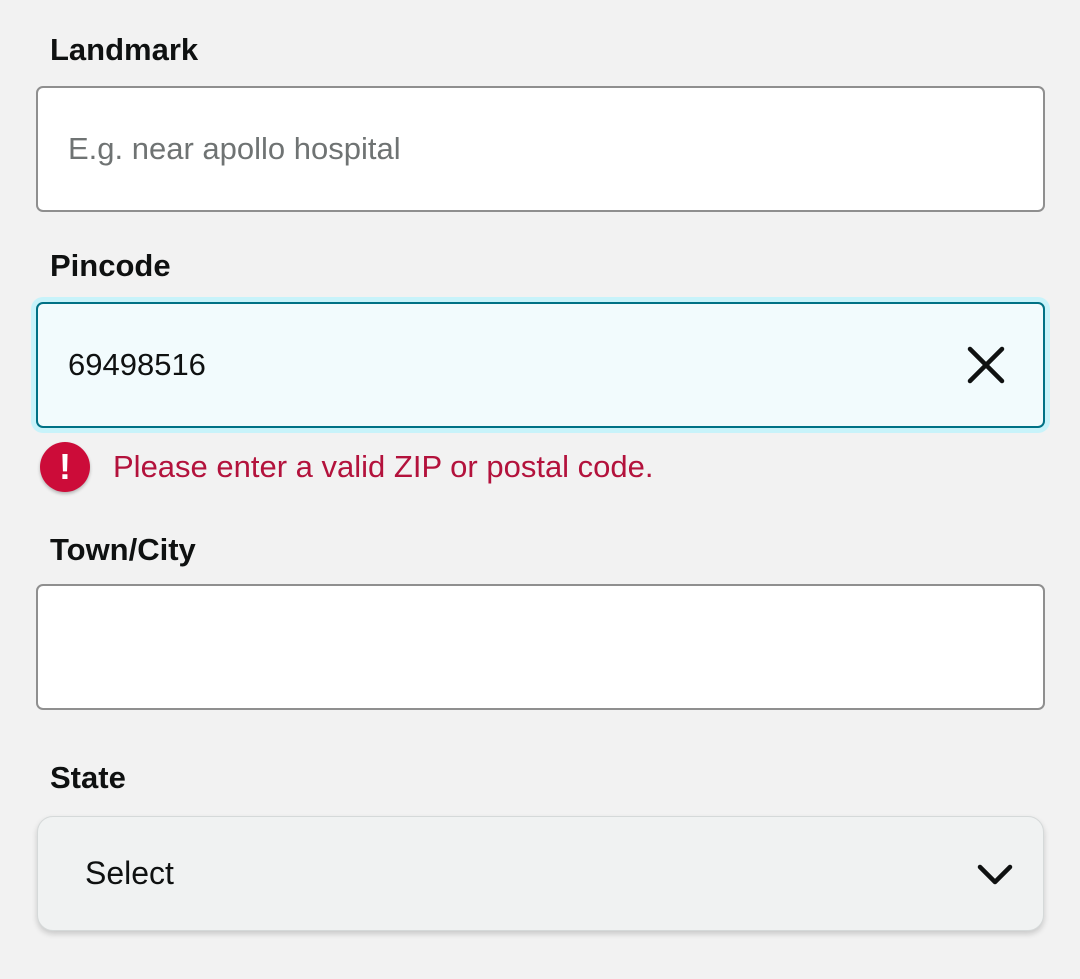  Describe the element at coordinates (508, 647) in the screenshot. I see `town-city-input` at that location.